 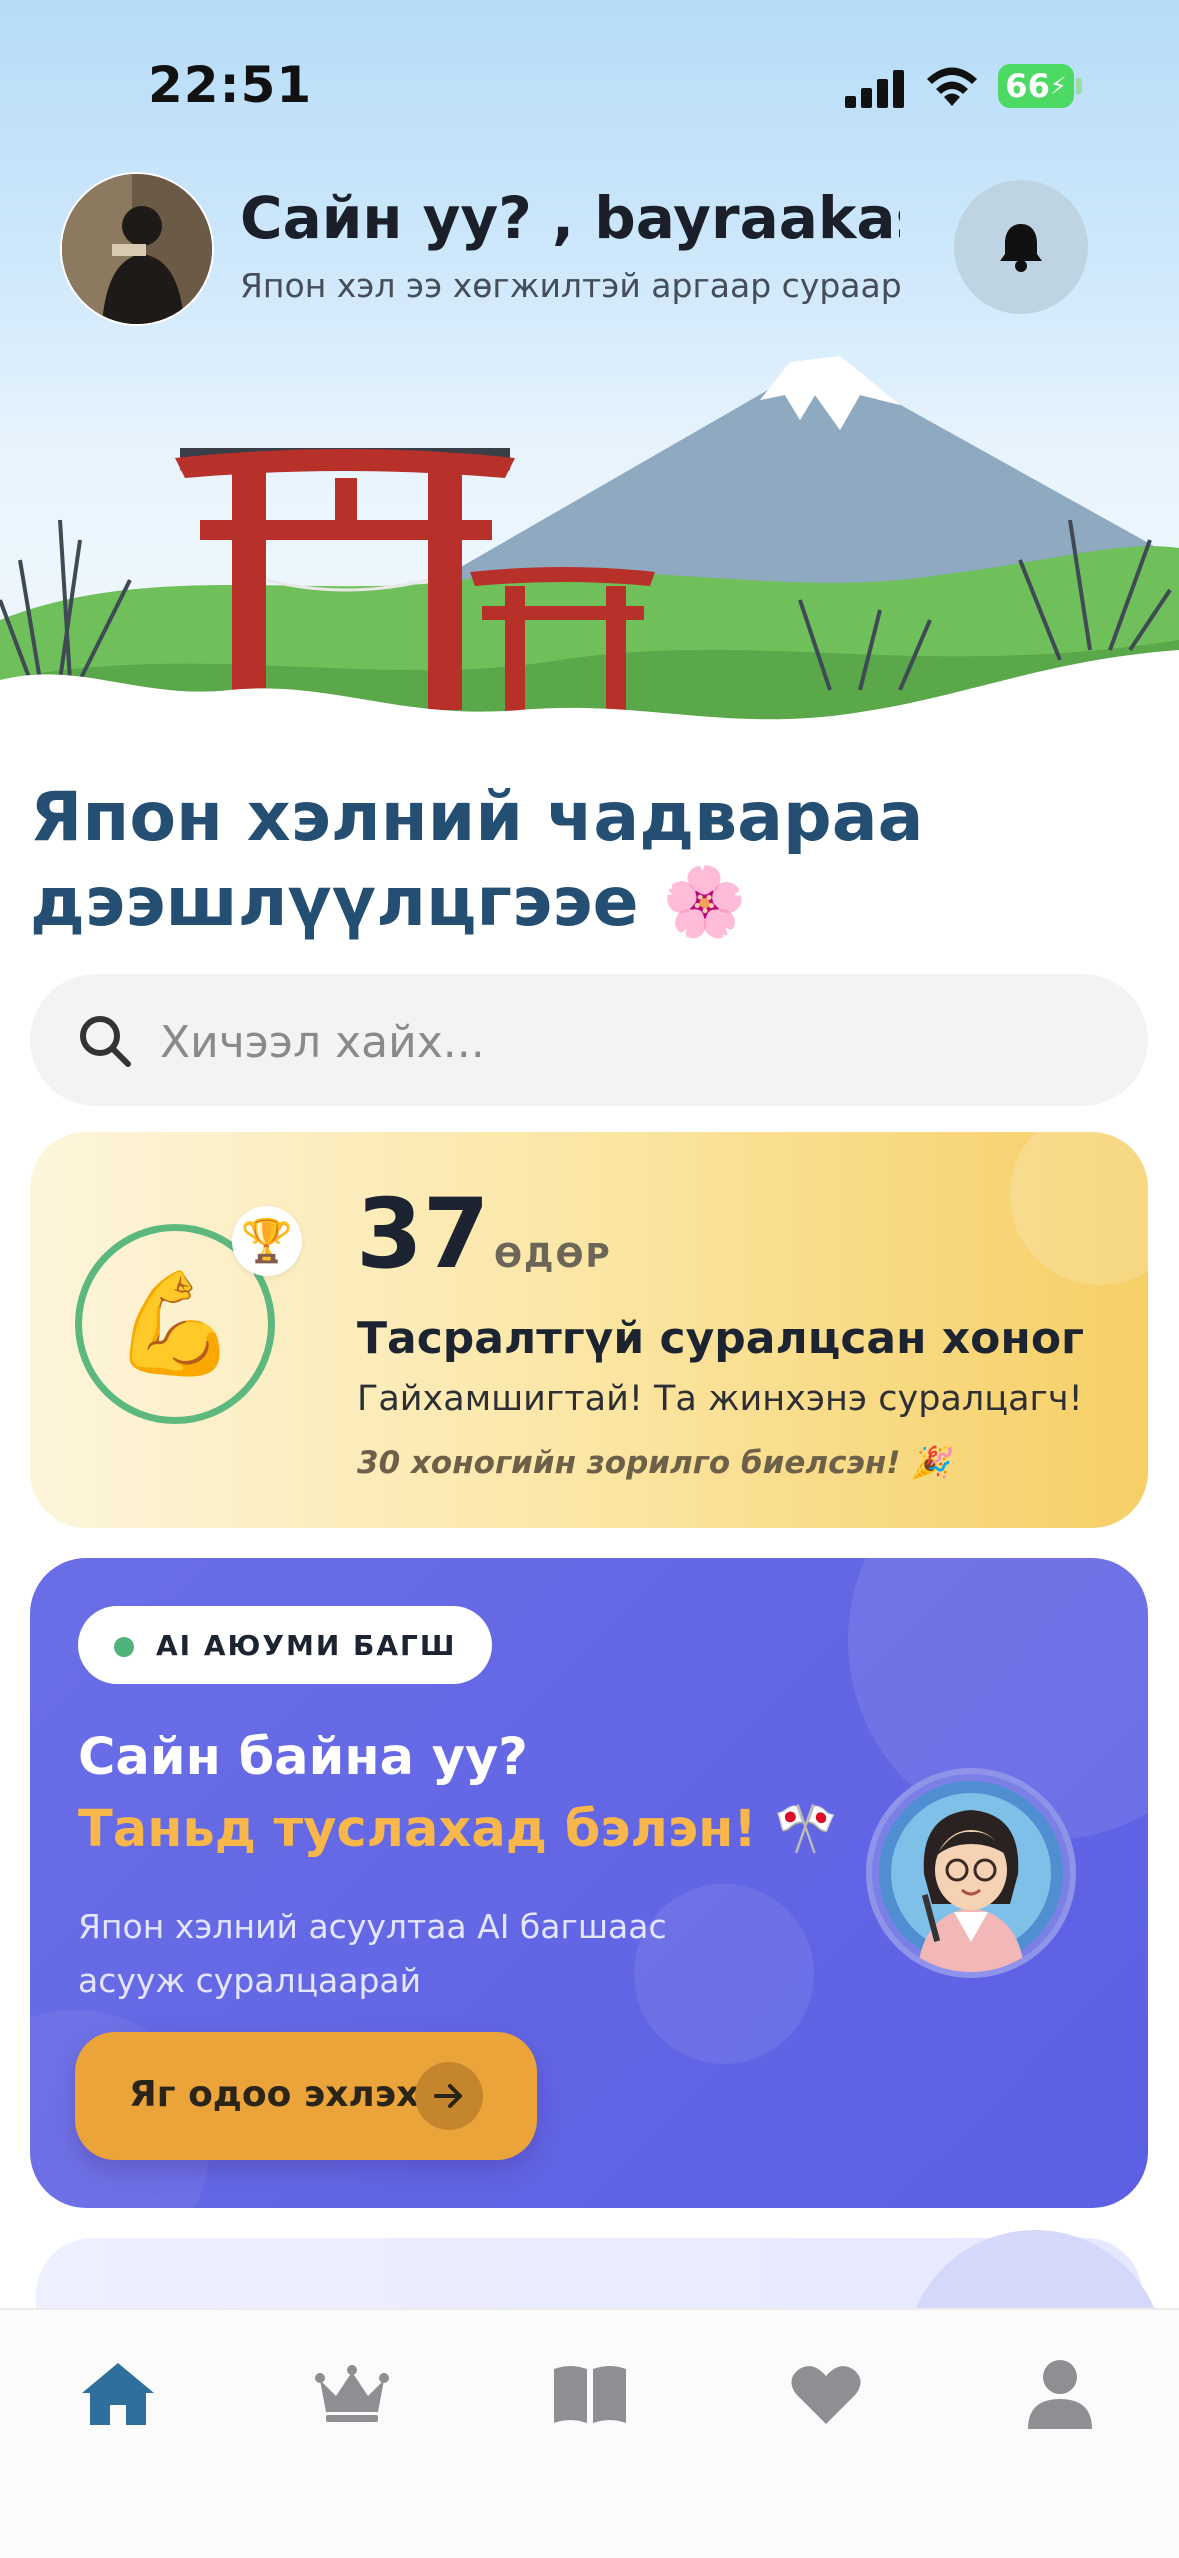 I want to click on tab-profile, so click(x=1060, y=2394).